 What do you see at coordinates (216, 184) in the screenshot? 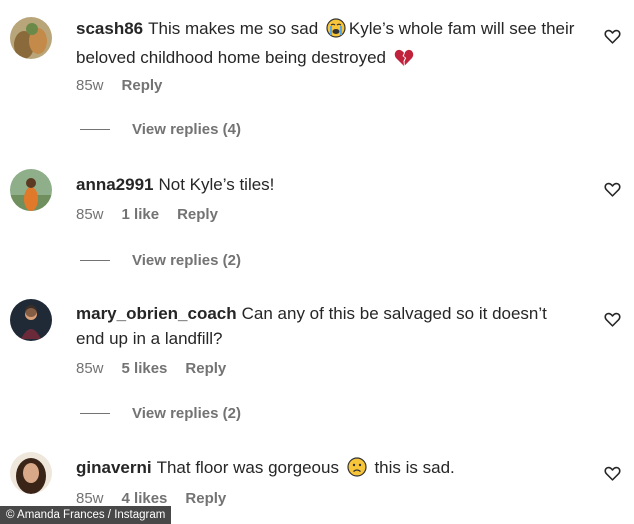
I see `comment-text: Not Kyle’s tiles!` at bounding box center [216, 184].